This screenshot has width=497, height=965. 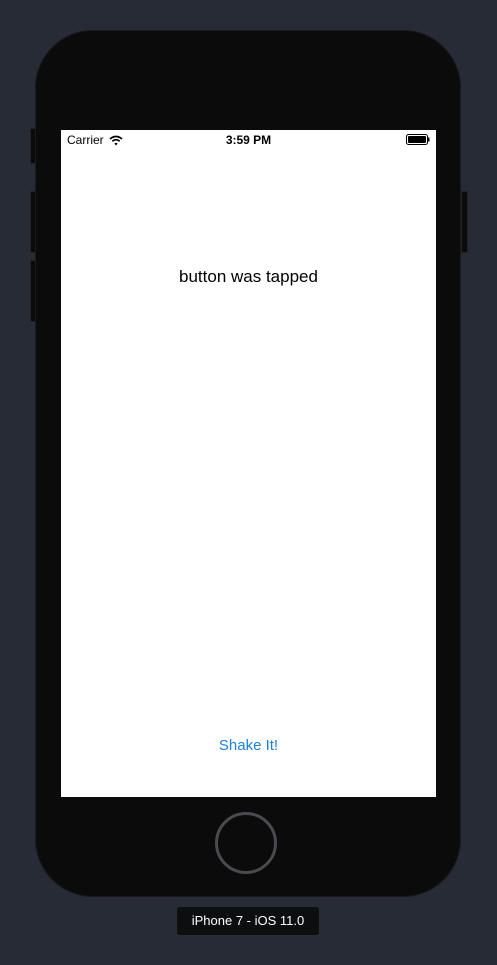 I want to click on status-bar: Carrier 3:59 PM, so click(x=248, y=140).